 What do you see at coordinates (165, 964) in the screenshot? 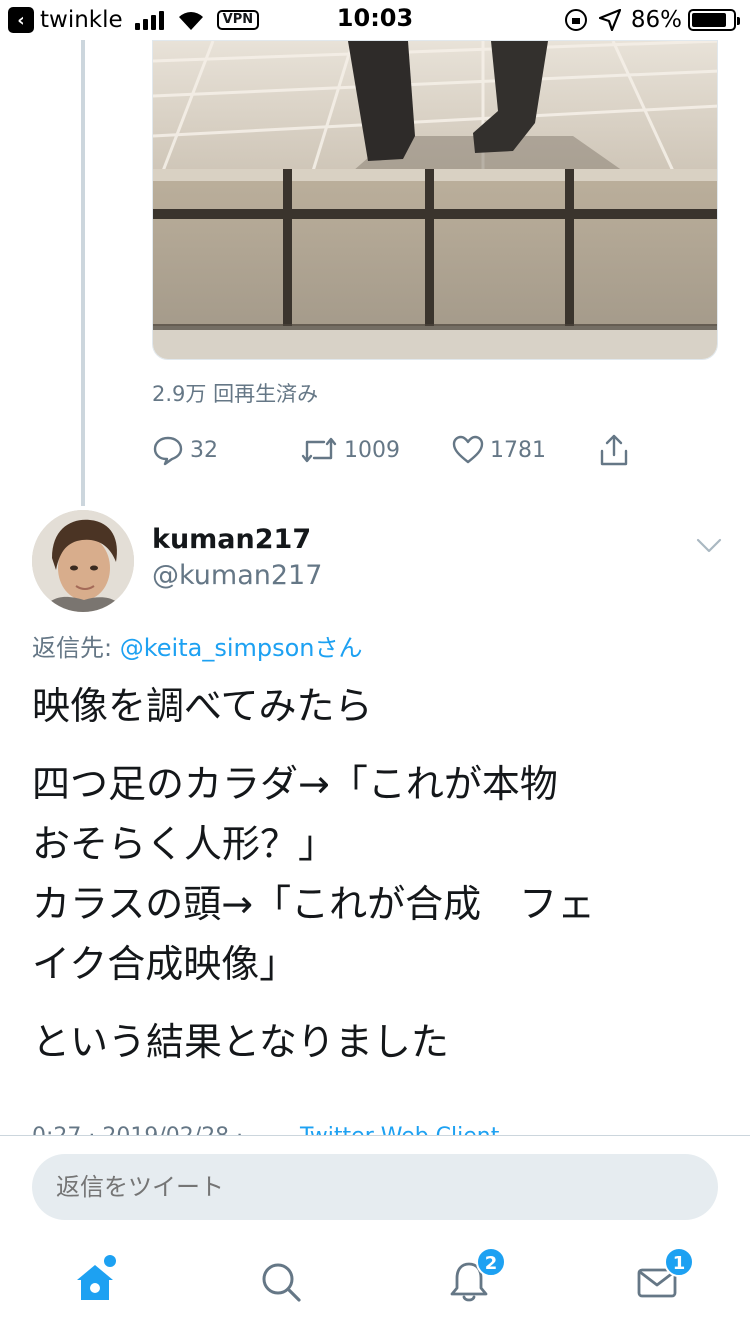
I see `tweet-line: イク合成映像」` at bounding box center [165, 964].